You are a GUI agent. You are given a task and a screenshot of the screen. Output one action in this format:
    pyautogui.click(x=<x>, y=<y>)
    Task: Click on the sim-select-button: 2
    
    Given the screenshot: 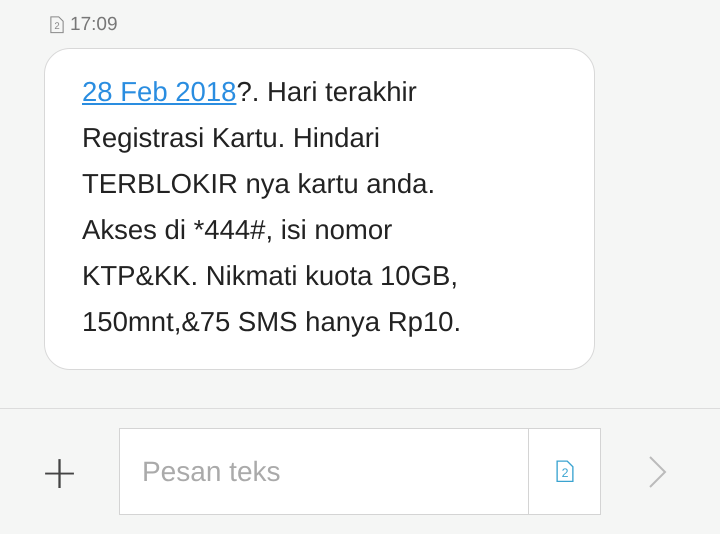 What is the action you would take?
    pyautogui.click(x=564, y=471)
    